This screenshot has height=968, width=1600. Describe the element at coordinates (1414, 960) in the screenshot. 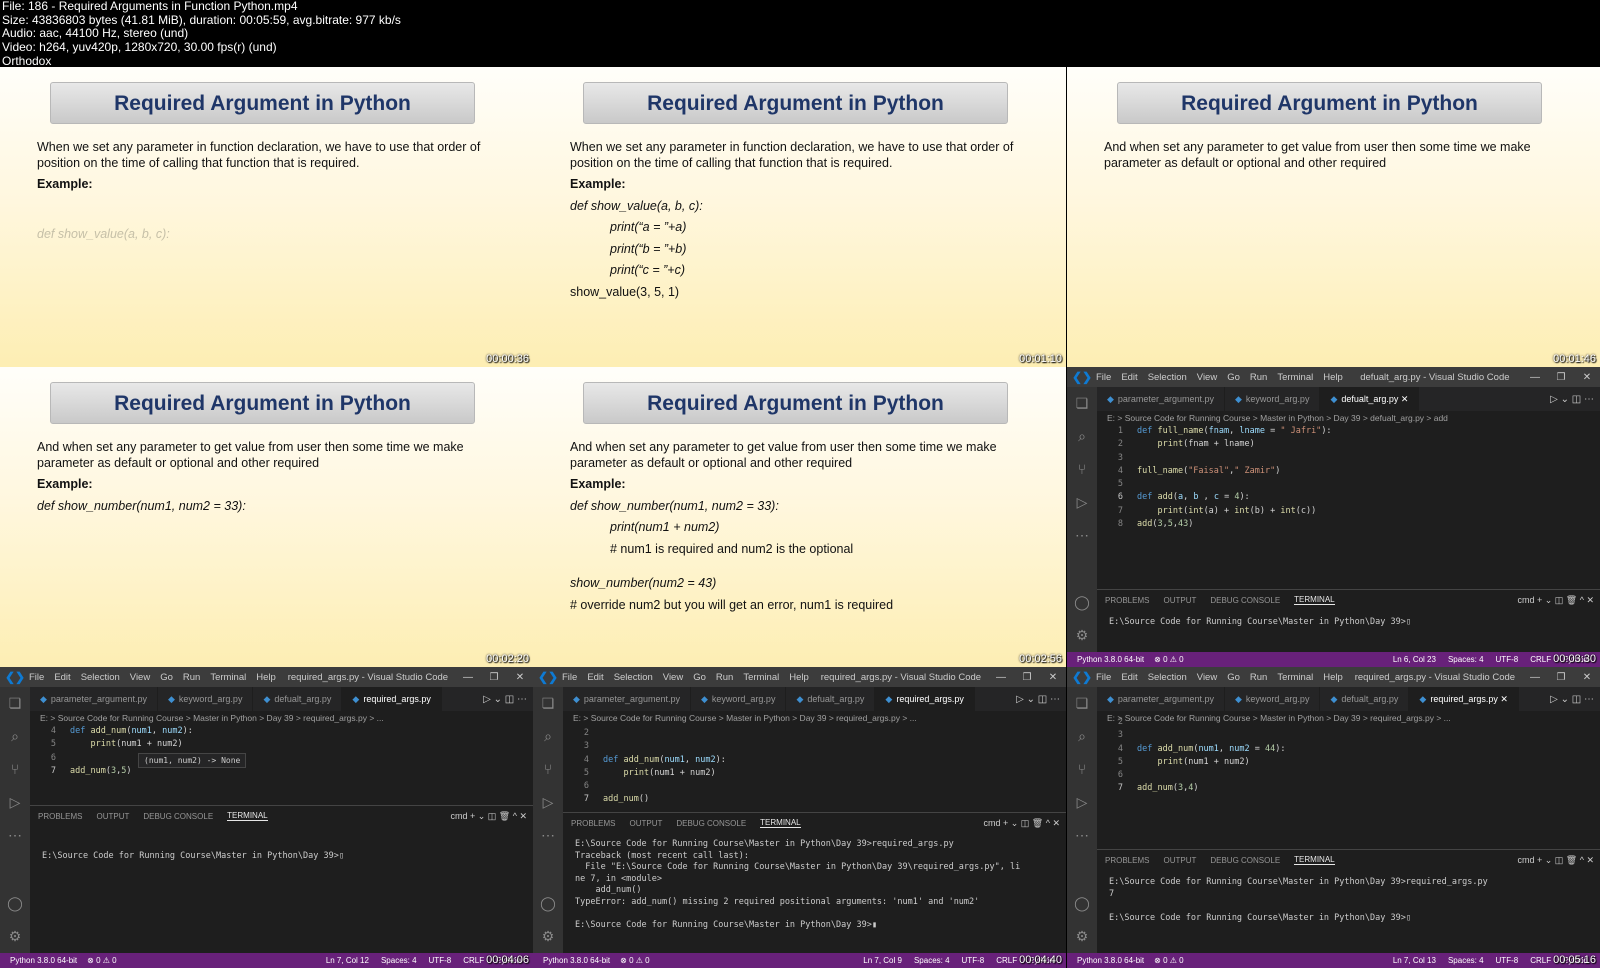

I see `cursor-position: Ln 7, Col 13` at that location.